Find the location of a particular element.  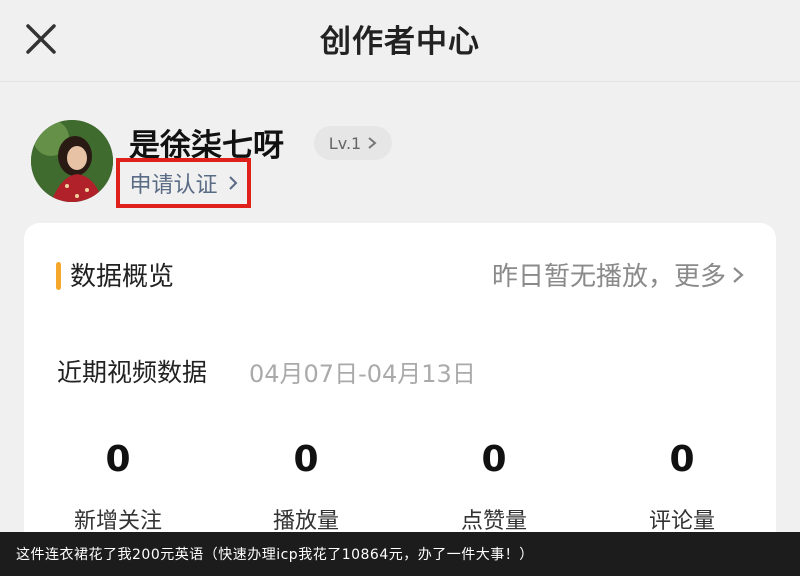

certification-label: 申请认证 is located at coordinates (173, 185).